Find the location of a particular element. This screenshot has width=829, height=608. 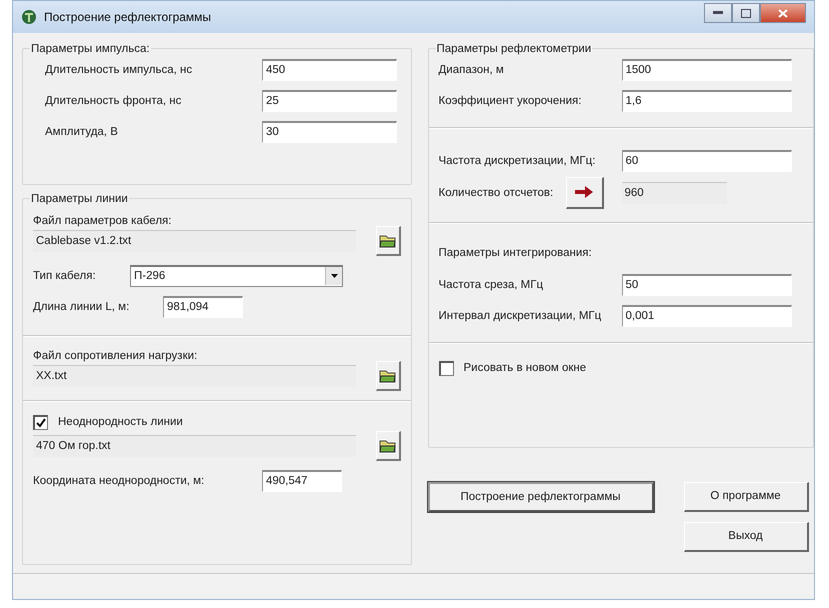

sample-count-value: 960 is located at coordinates (674, 193).